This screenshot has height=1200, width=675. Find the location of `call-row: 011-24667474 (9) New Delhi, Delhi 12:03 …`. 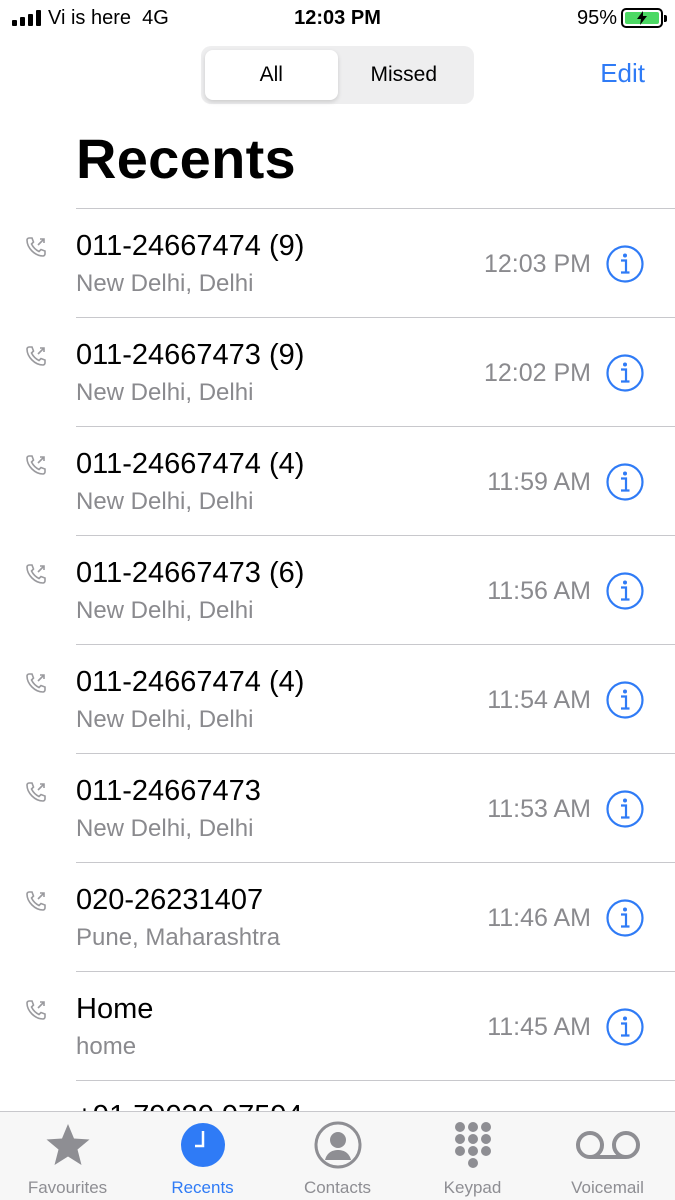

call-row: 011-24667474 (9) New Delhi, Delhi 12:03 … is located at coordinates (337, 262).